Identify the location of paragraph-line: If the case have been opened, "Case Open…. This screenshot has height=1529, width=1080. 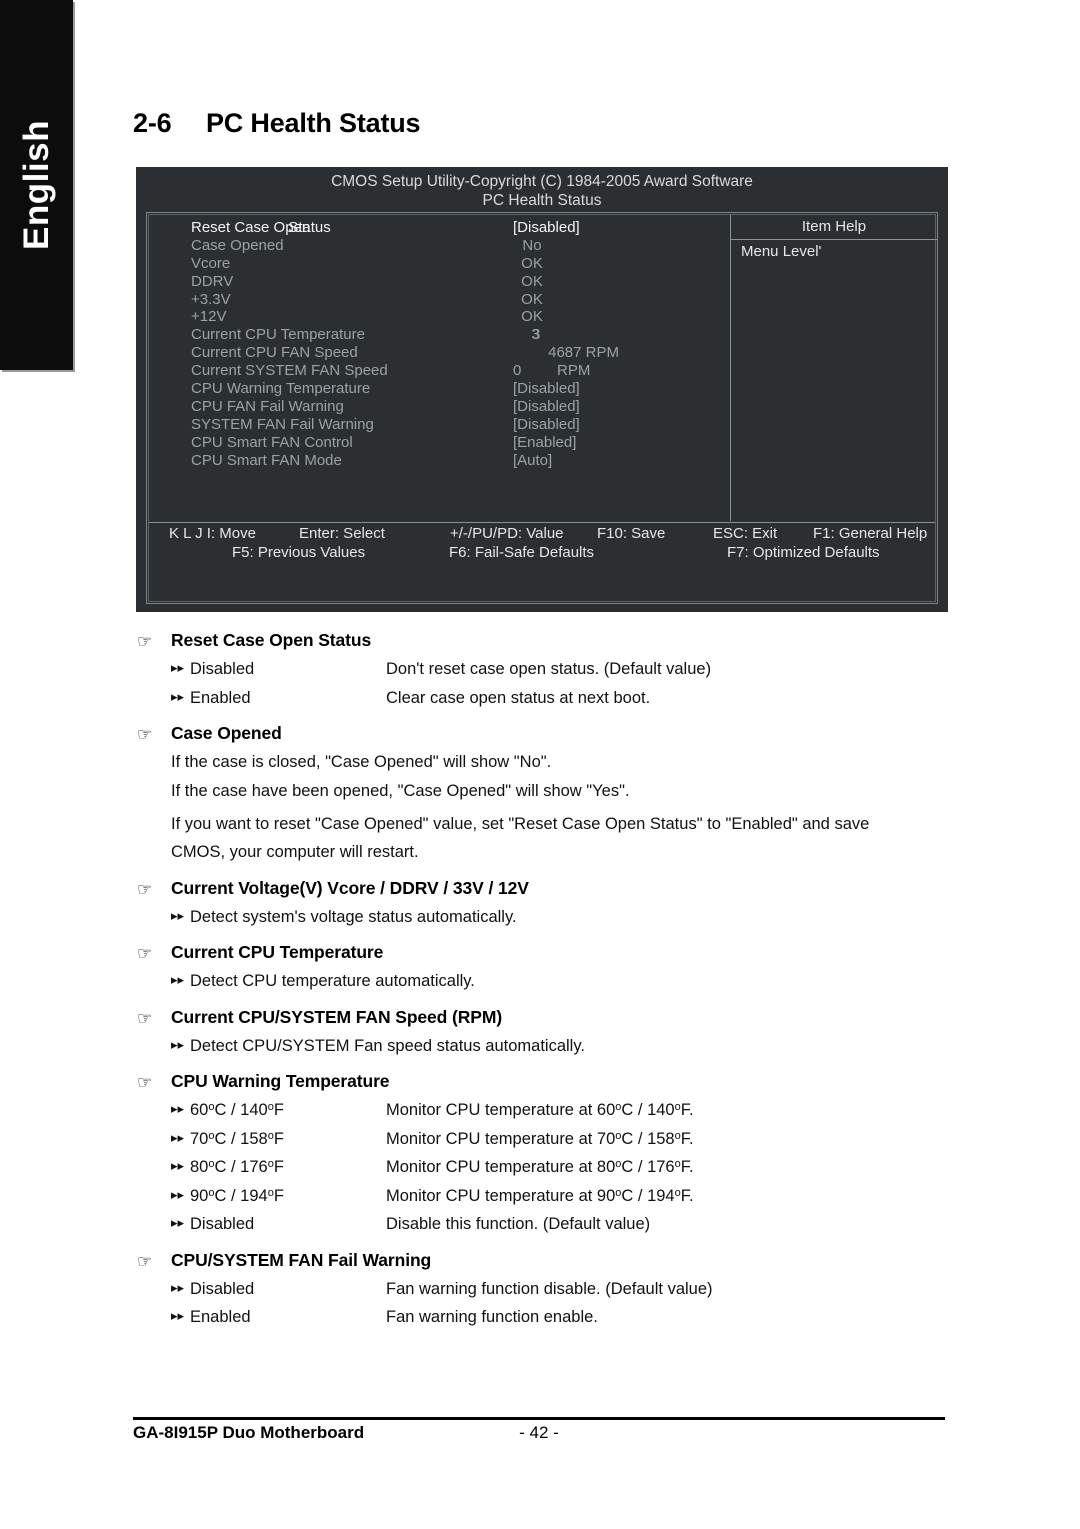
(400, 790).